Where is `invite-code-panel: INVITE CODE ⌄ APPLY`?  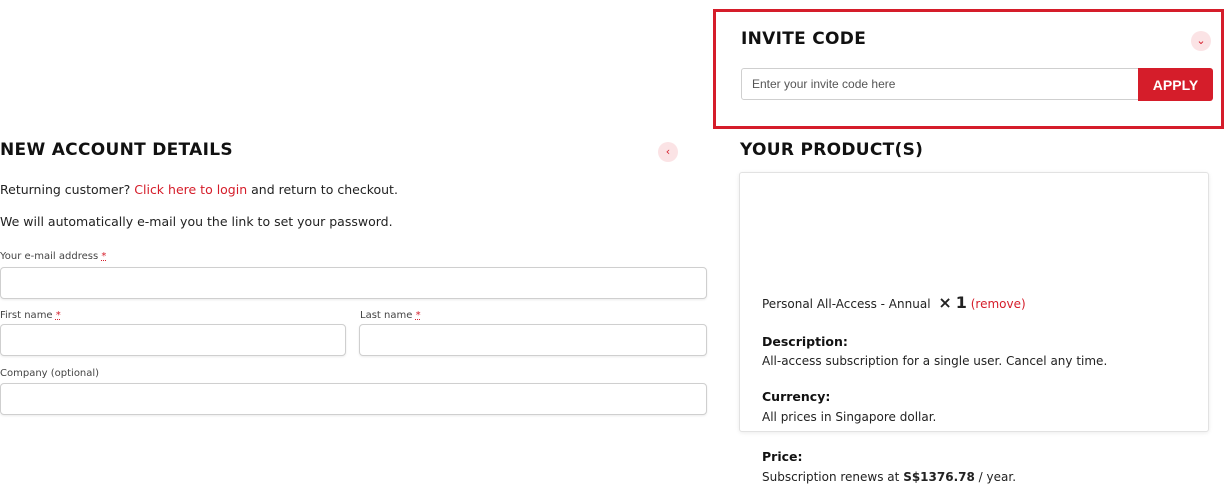
invite-code-panel: INVITE CODE ⌄ APPLY is located at coordinates (968, 69).